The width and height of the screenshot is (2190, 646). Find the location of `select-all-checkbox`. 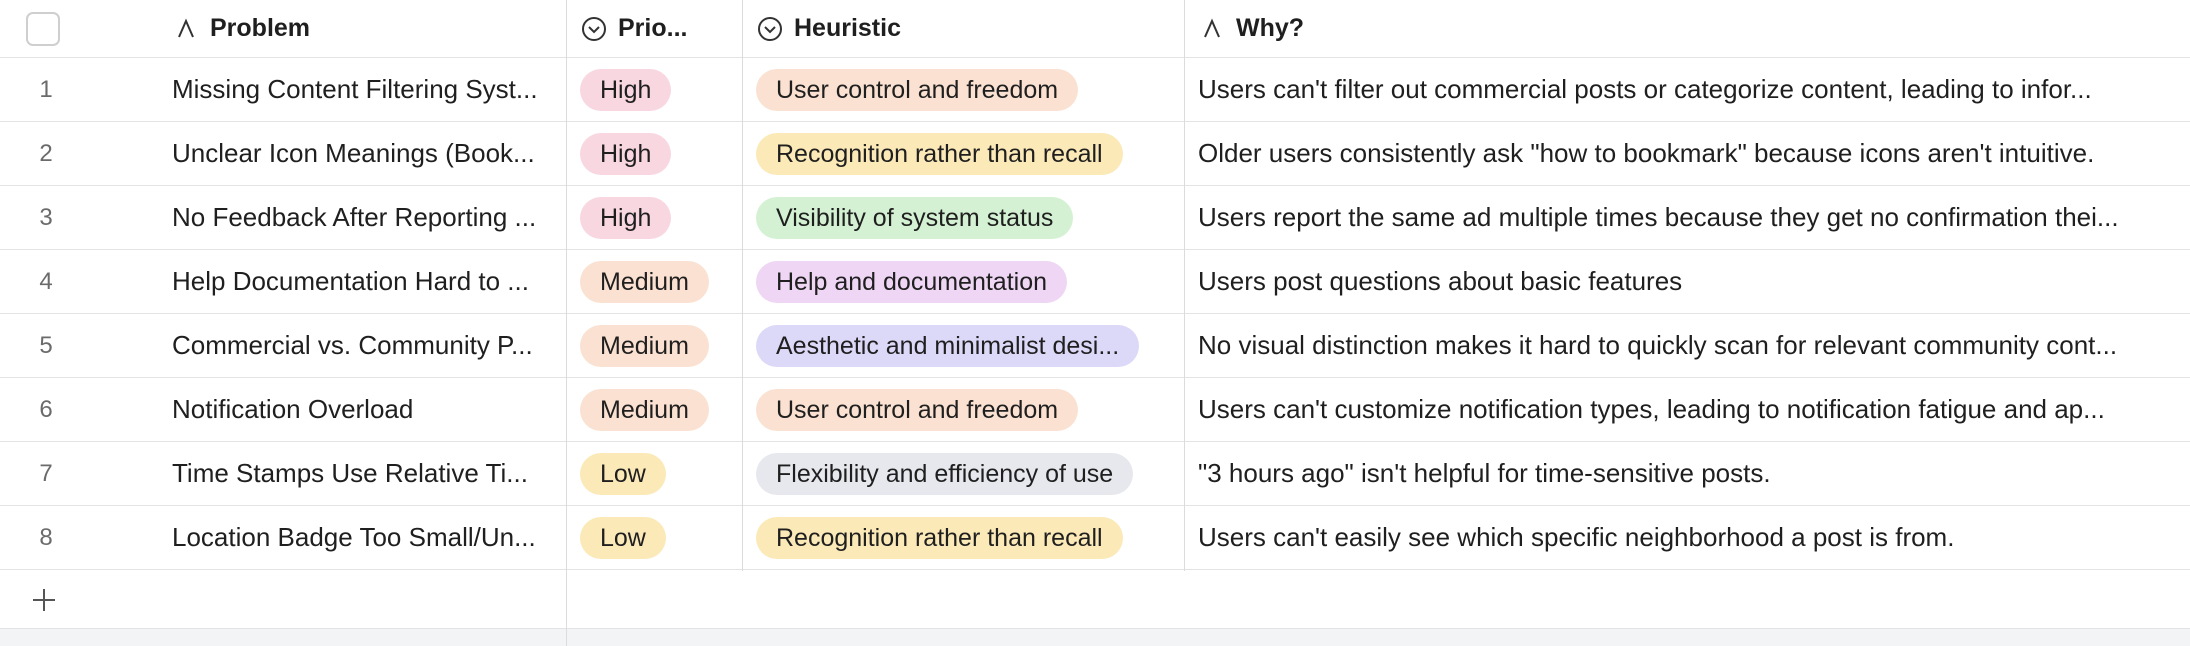

select-all-checkbox is located at coordinates (46, 28).